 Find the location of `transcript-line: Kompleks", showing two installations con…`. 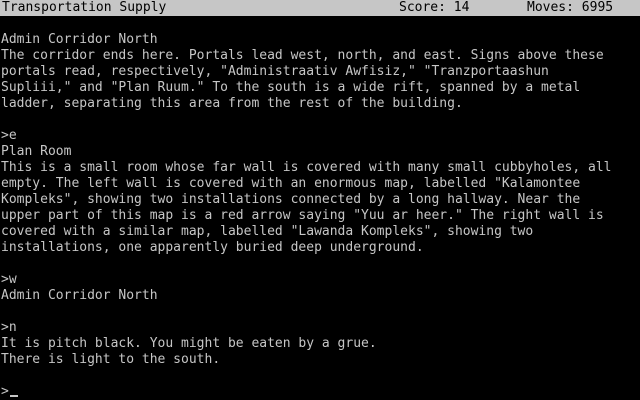

transcript-line: Kompleks", showing two installations con… is located at coordinates (291, 199).